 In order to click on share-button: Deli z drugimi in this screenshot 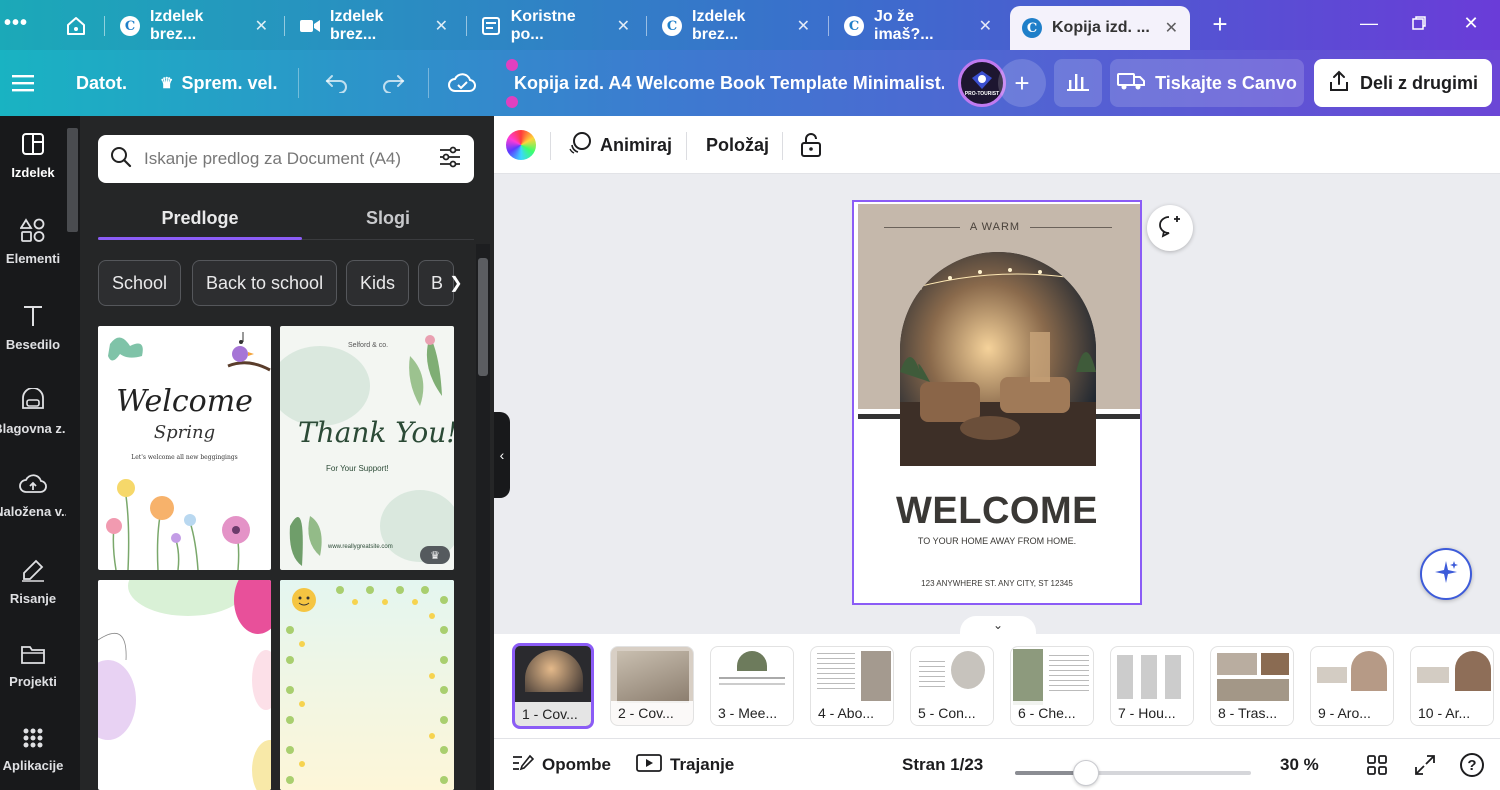, I will do `click(1403, 83)`.